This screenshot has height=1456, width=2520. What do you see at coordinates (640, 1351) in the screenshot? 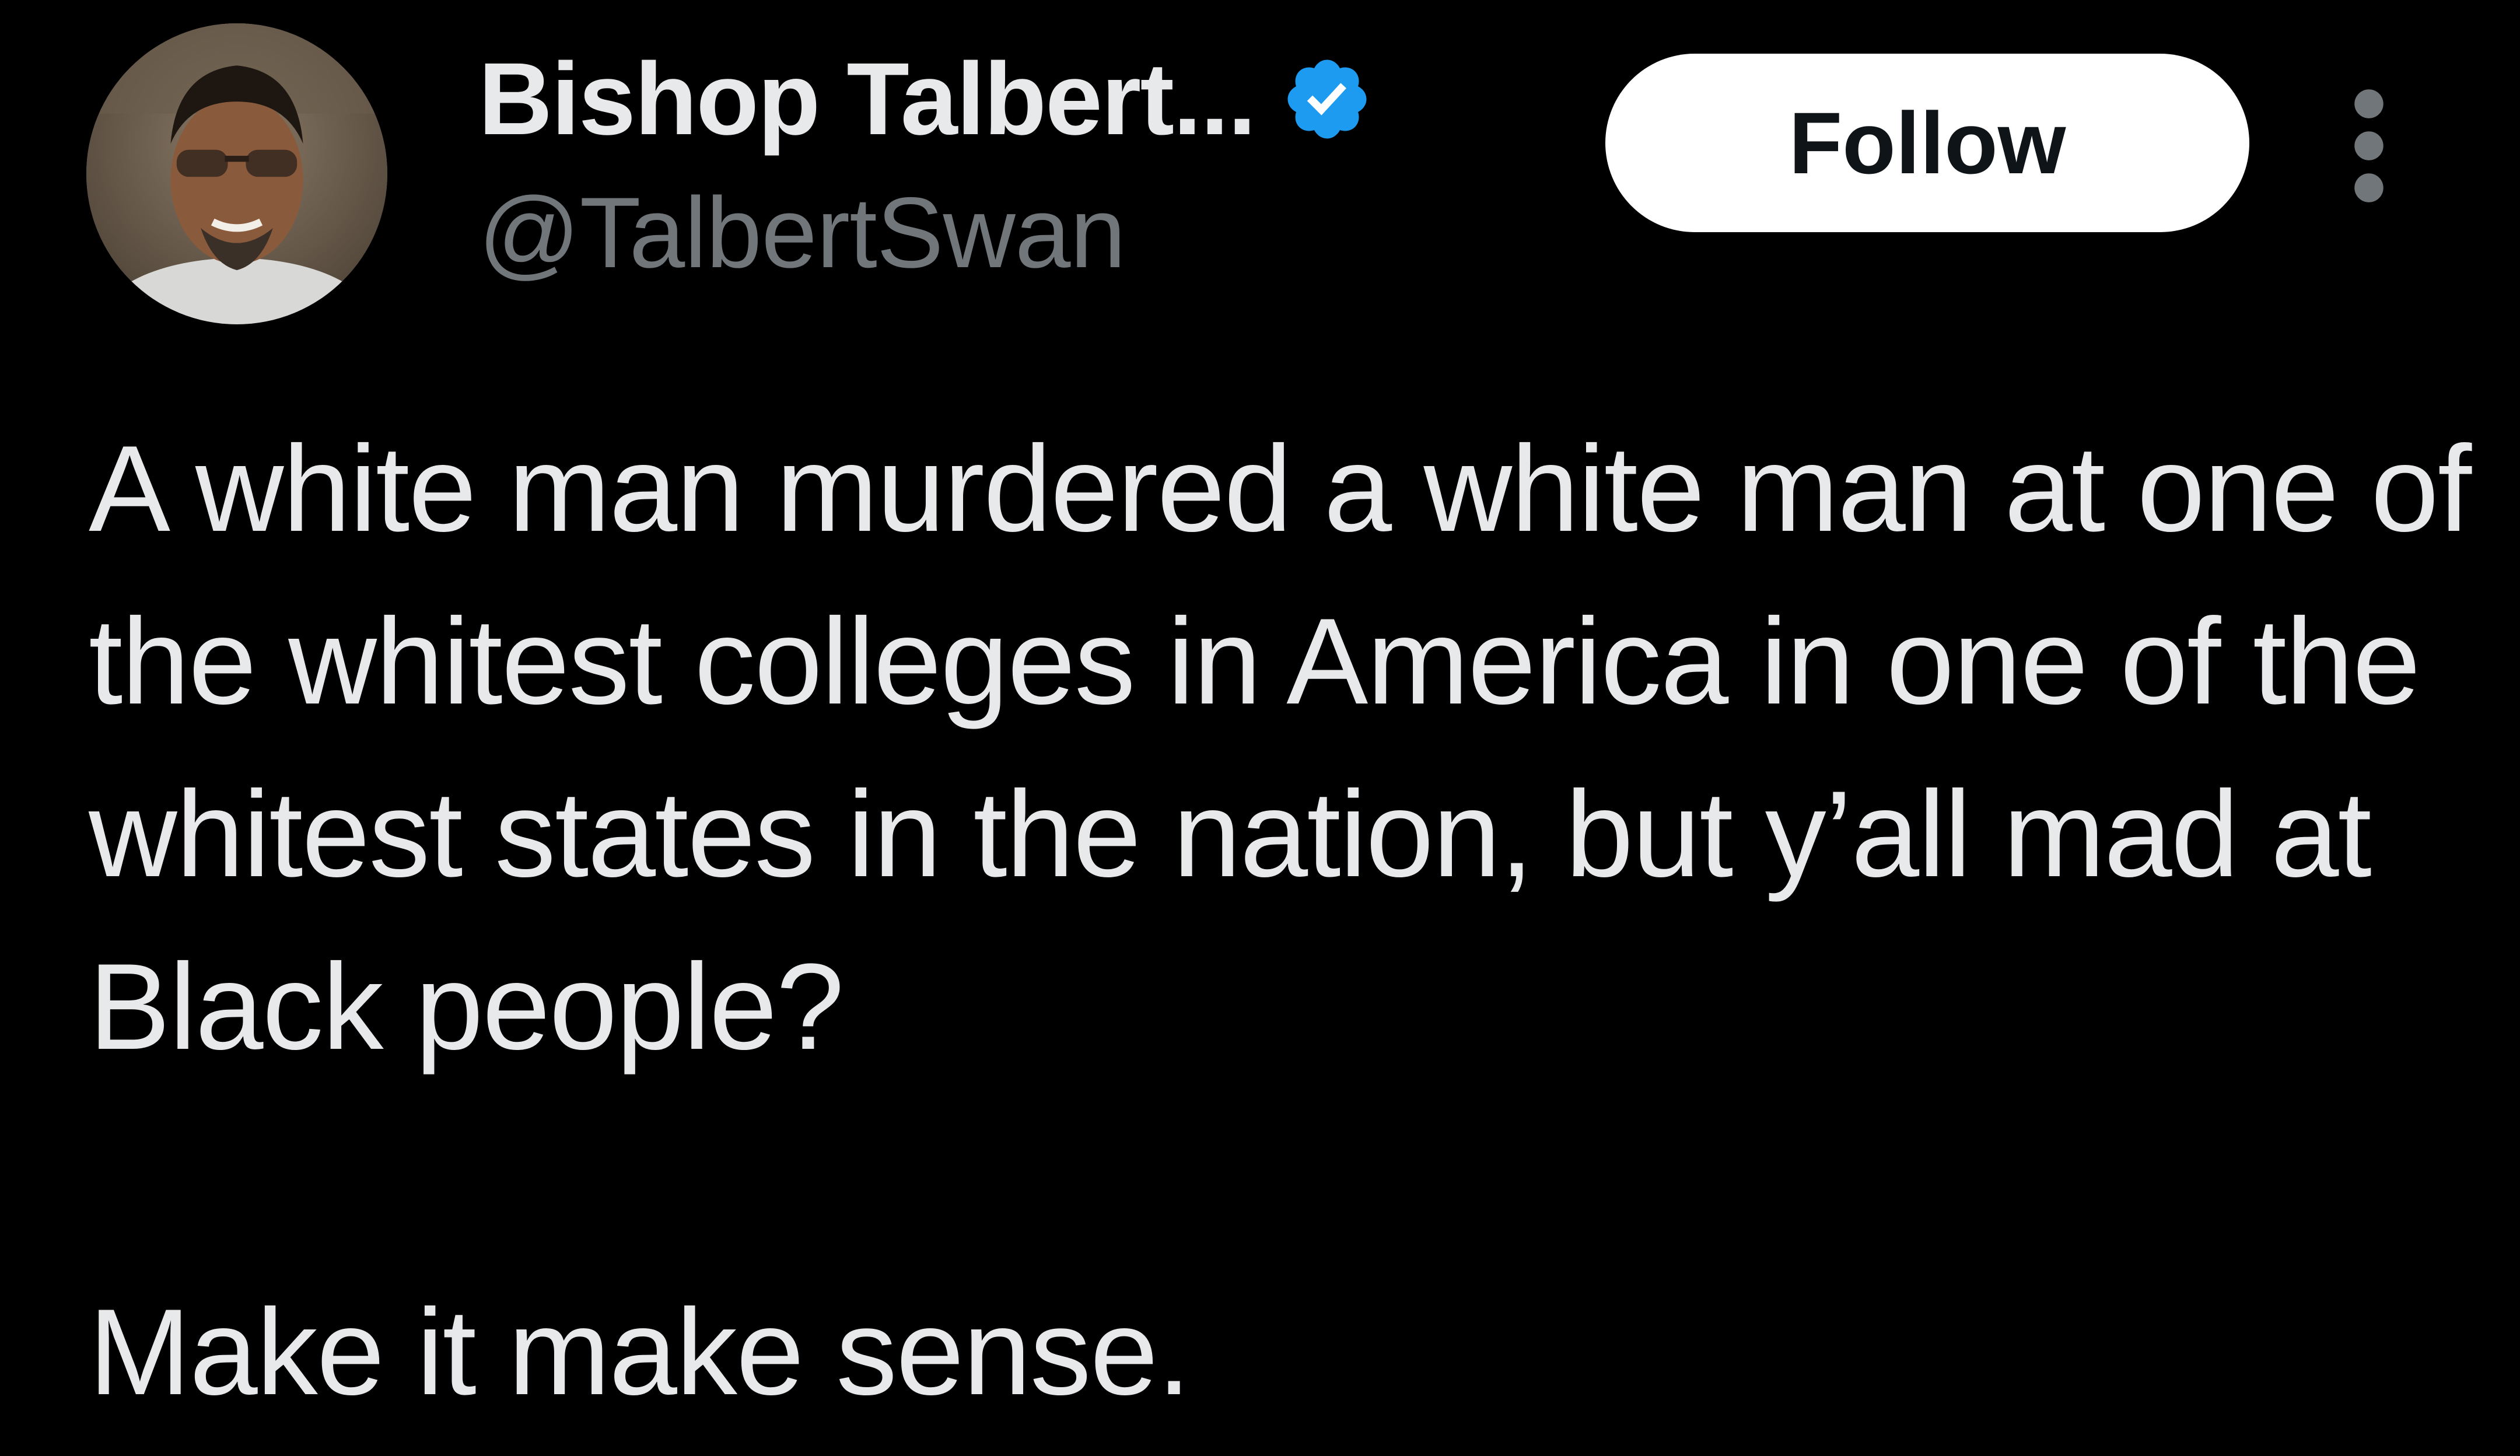
I see `tweet-paragraph: Make it make sense.` at bounding box center [640, 1351].